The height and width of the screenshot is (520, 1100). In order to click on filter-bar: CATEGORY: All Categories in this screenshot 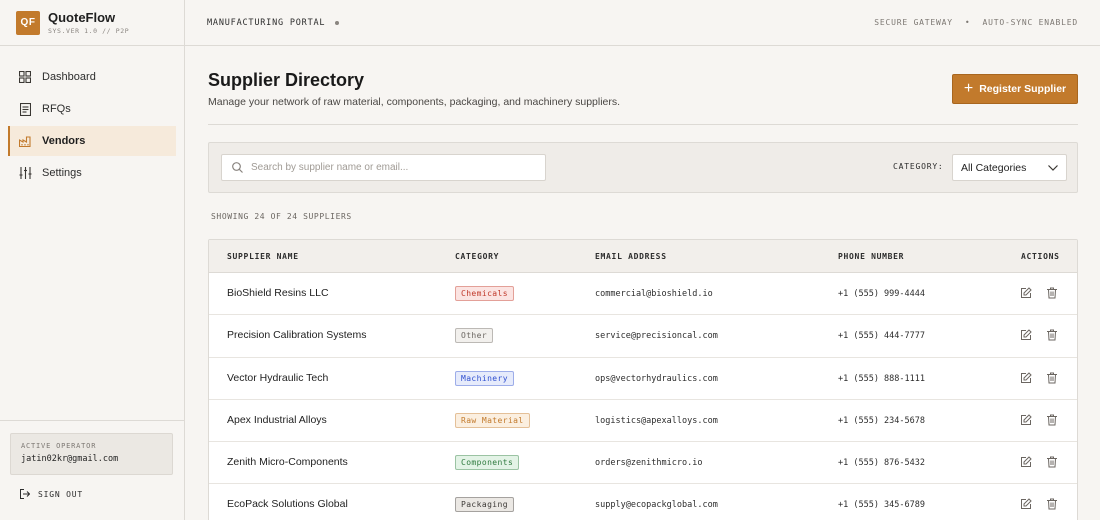, I will do `click(643, 167)`.